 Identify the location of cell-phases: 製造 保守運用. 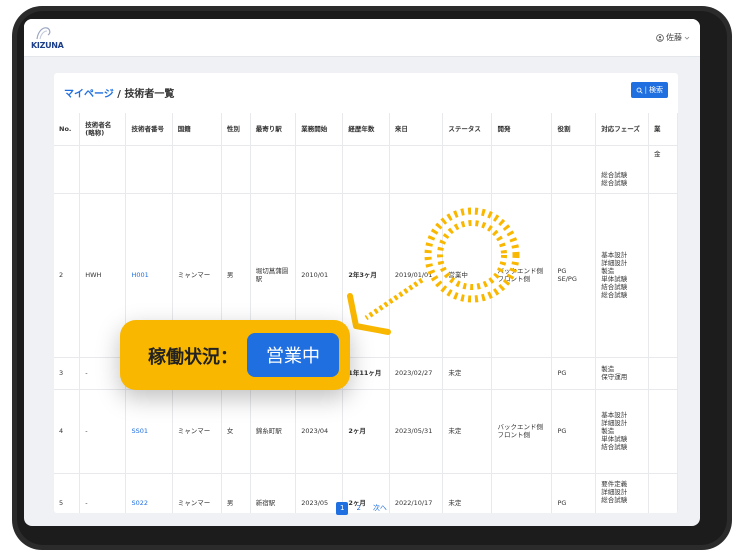
(622, 373).